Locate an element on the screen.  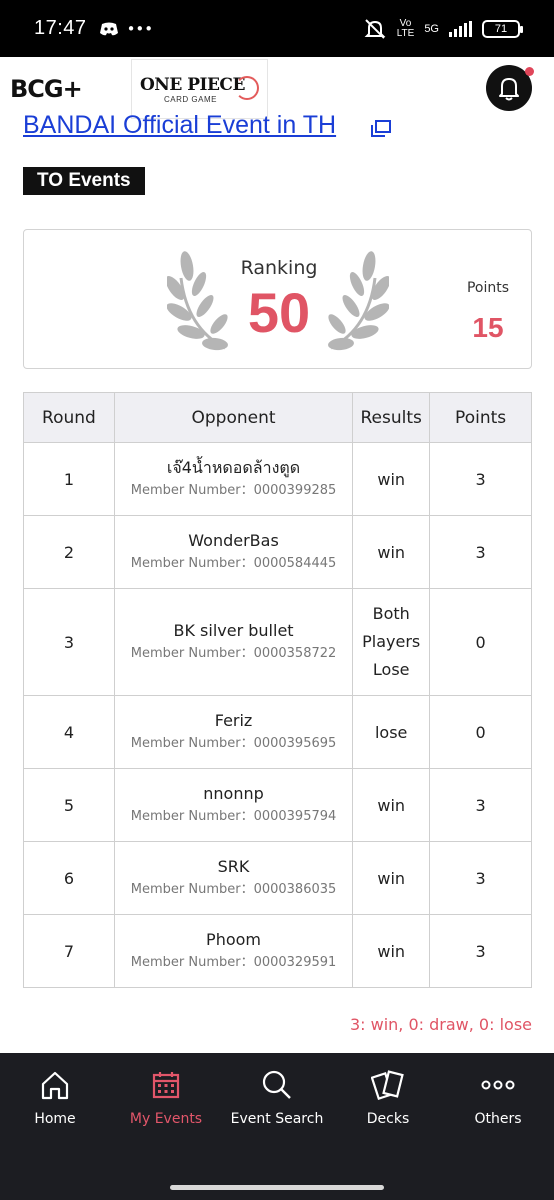
nav-others: Others is located at coordinates (498, 1097).